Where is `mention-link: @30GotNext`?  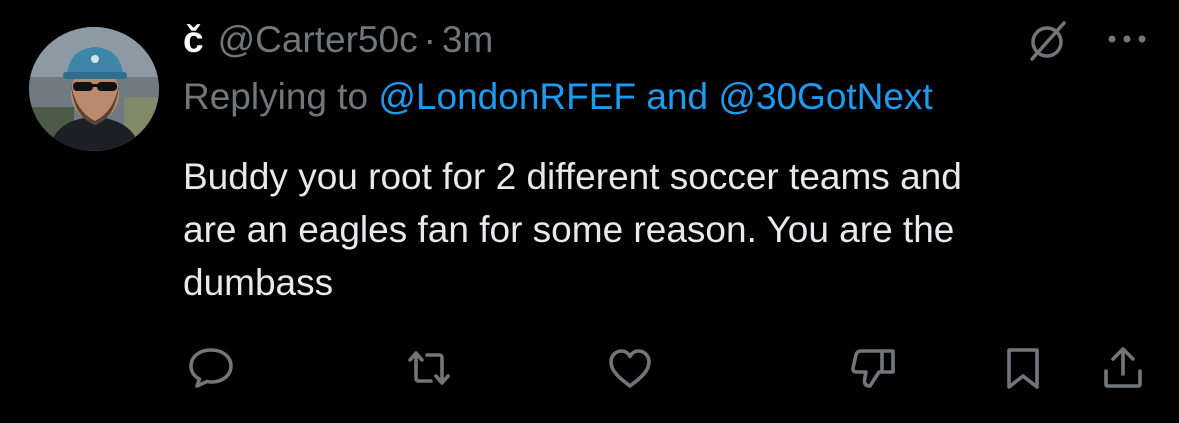 mention-link: @30GotNext is located at coordinates (825, 96).